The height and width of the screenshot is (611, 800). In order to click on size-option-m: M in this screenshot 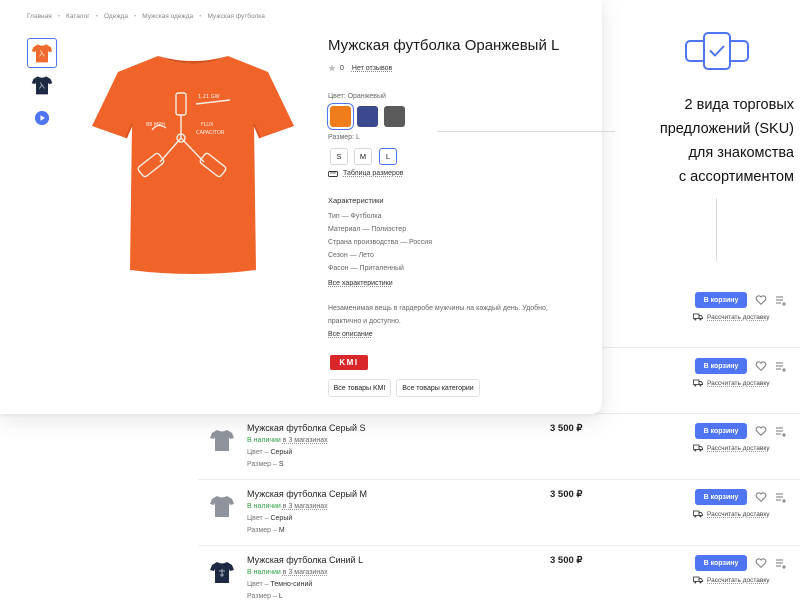, I will do `click(363, 156)`.